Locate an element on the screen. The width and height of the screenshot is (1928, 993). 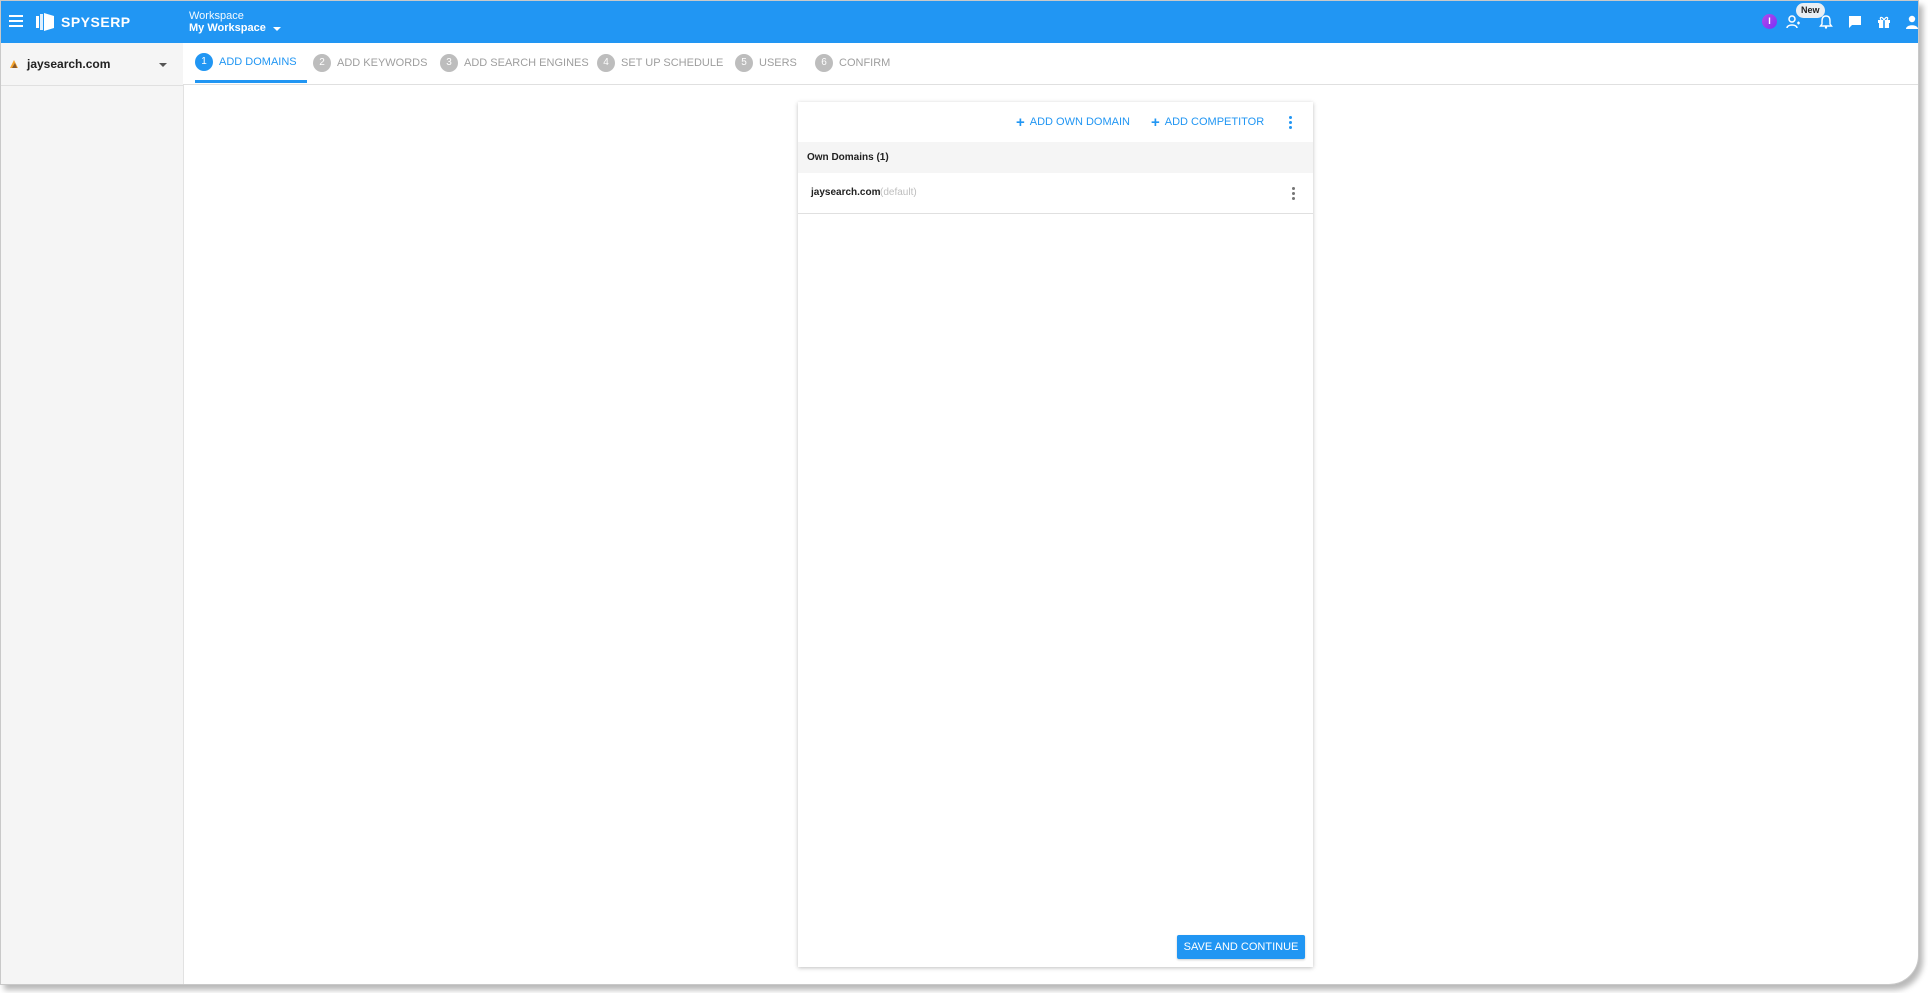
step-add-keywords: 2 ADD KEYWORDS is located at coordinates (370, 63).